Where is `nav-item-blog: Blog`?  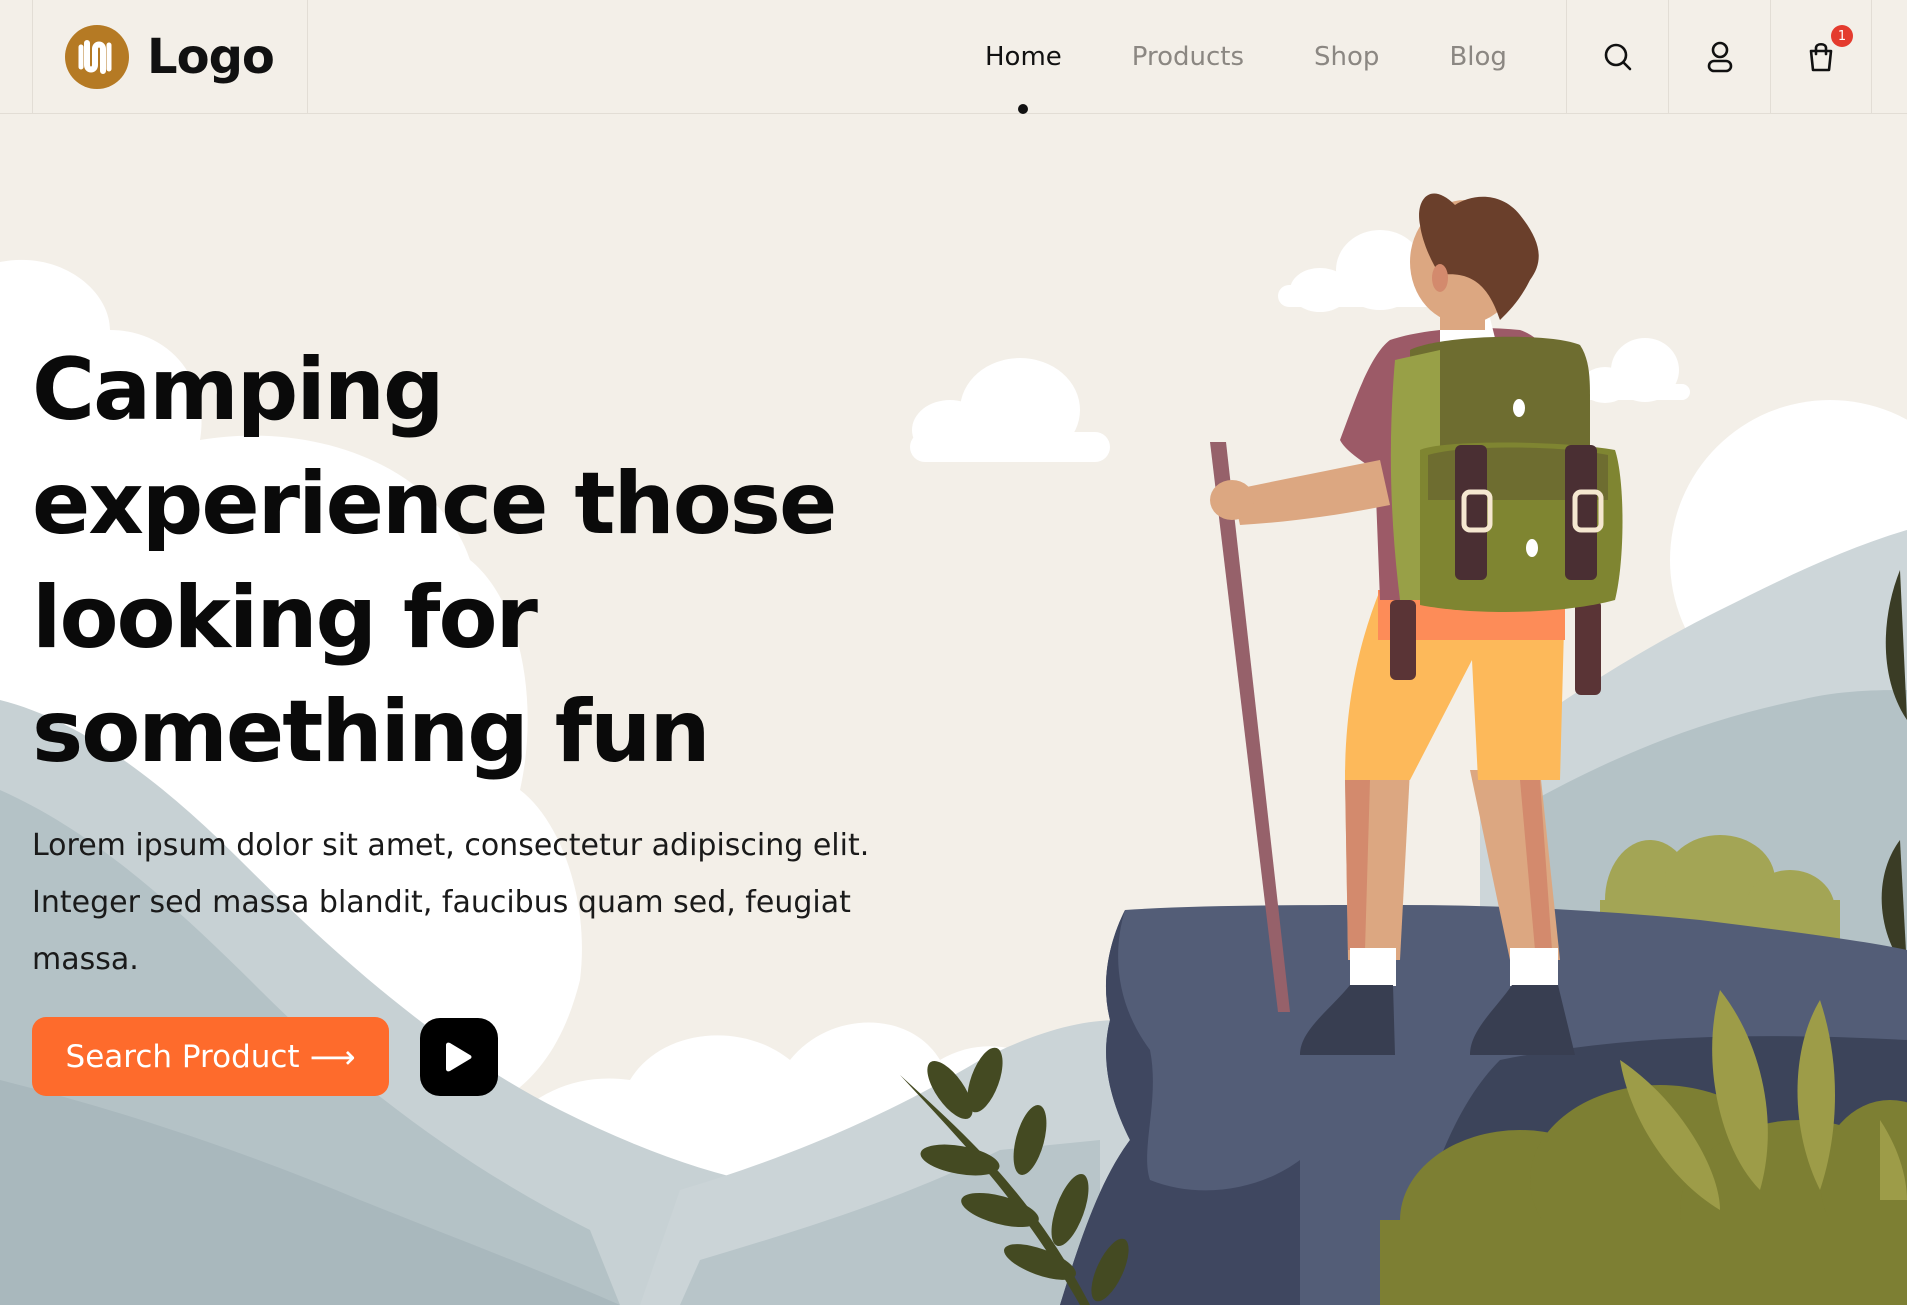 nav-item-blog: Blog is located at coordinates (1477, 57).